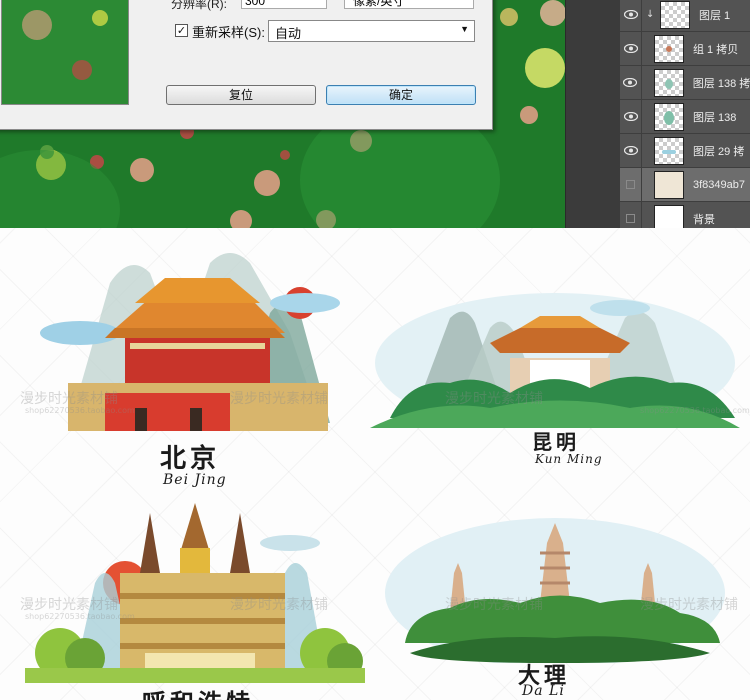  I want to click on kunming-name: 昆明, so click(556, 442).